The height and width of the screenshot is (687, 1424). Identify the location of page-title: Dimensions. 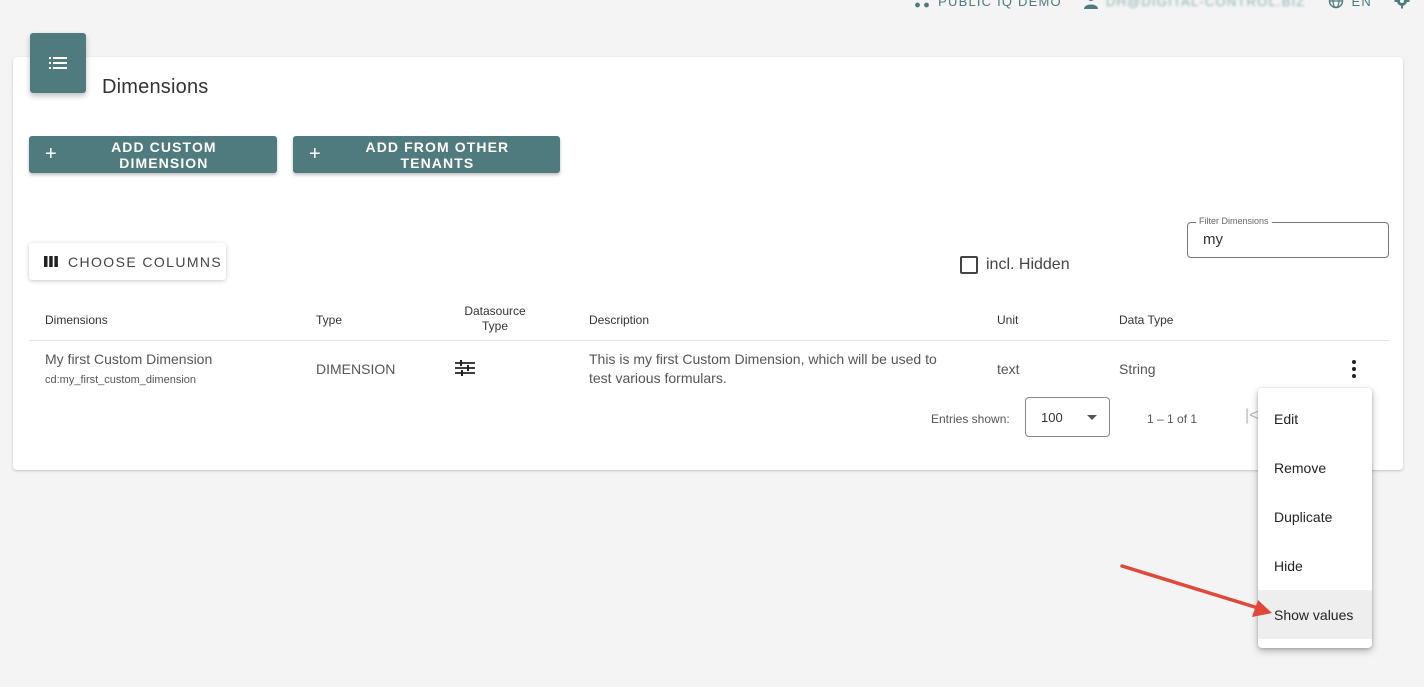
(155, 87).